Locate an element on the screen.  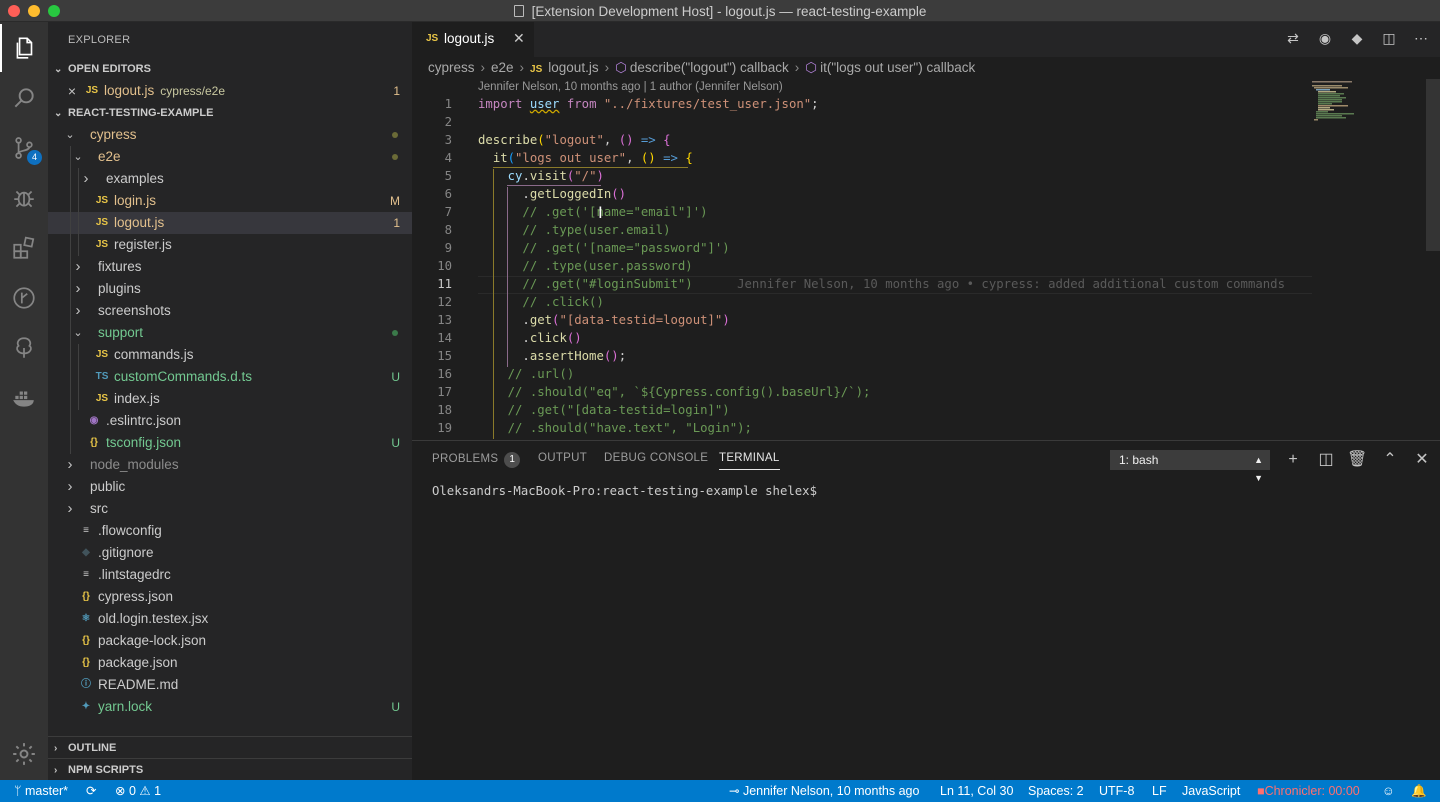
language-mode: JavaScript is located at coordinates (1211, 791).